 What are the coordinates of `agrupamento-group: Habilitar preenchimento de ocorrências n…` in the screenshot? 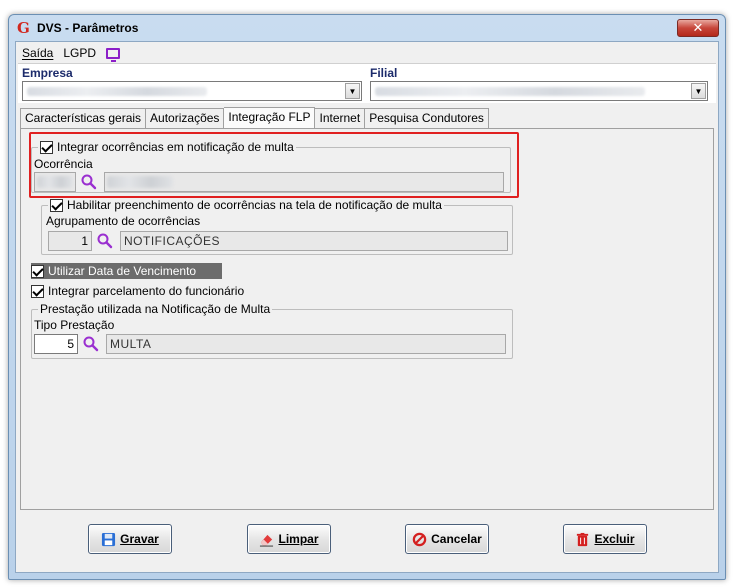 It's located at (277, 226).